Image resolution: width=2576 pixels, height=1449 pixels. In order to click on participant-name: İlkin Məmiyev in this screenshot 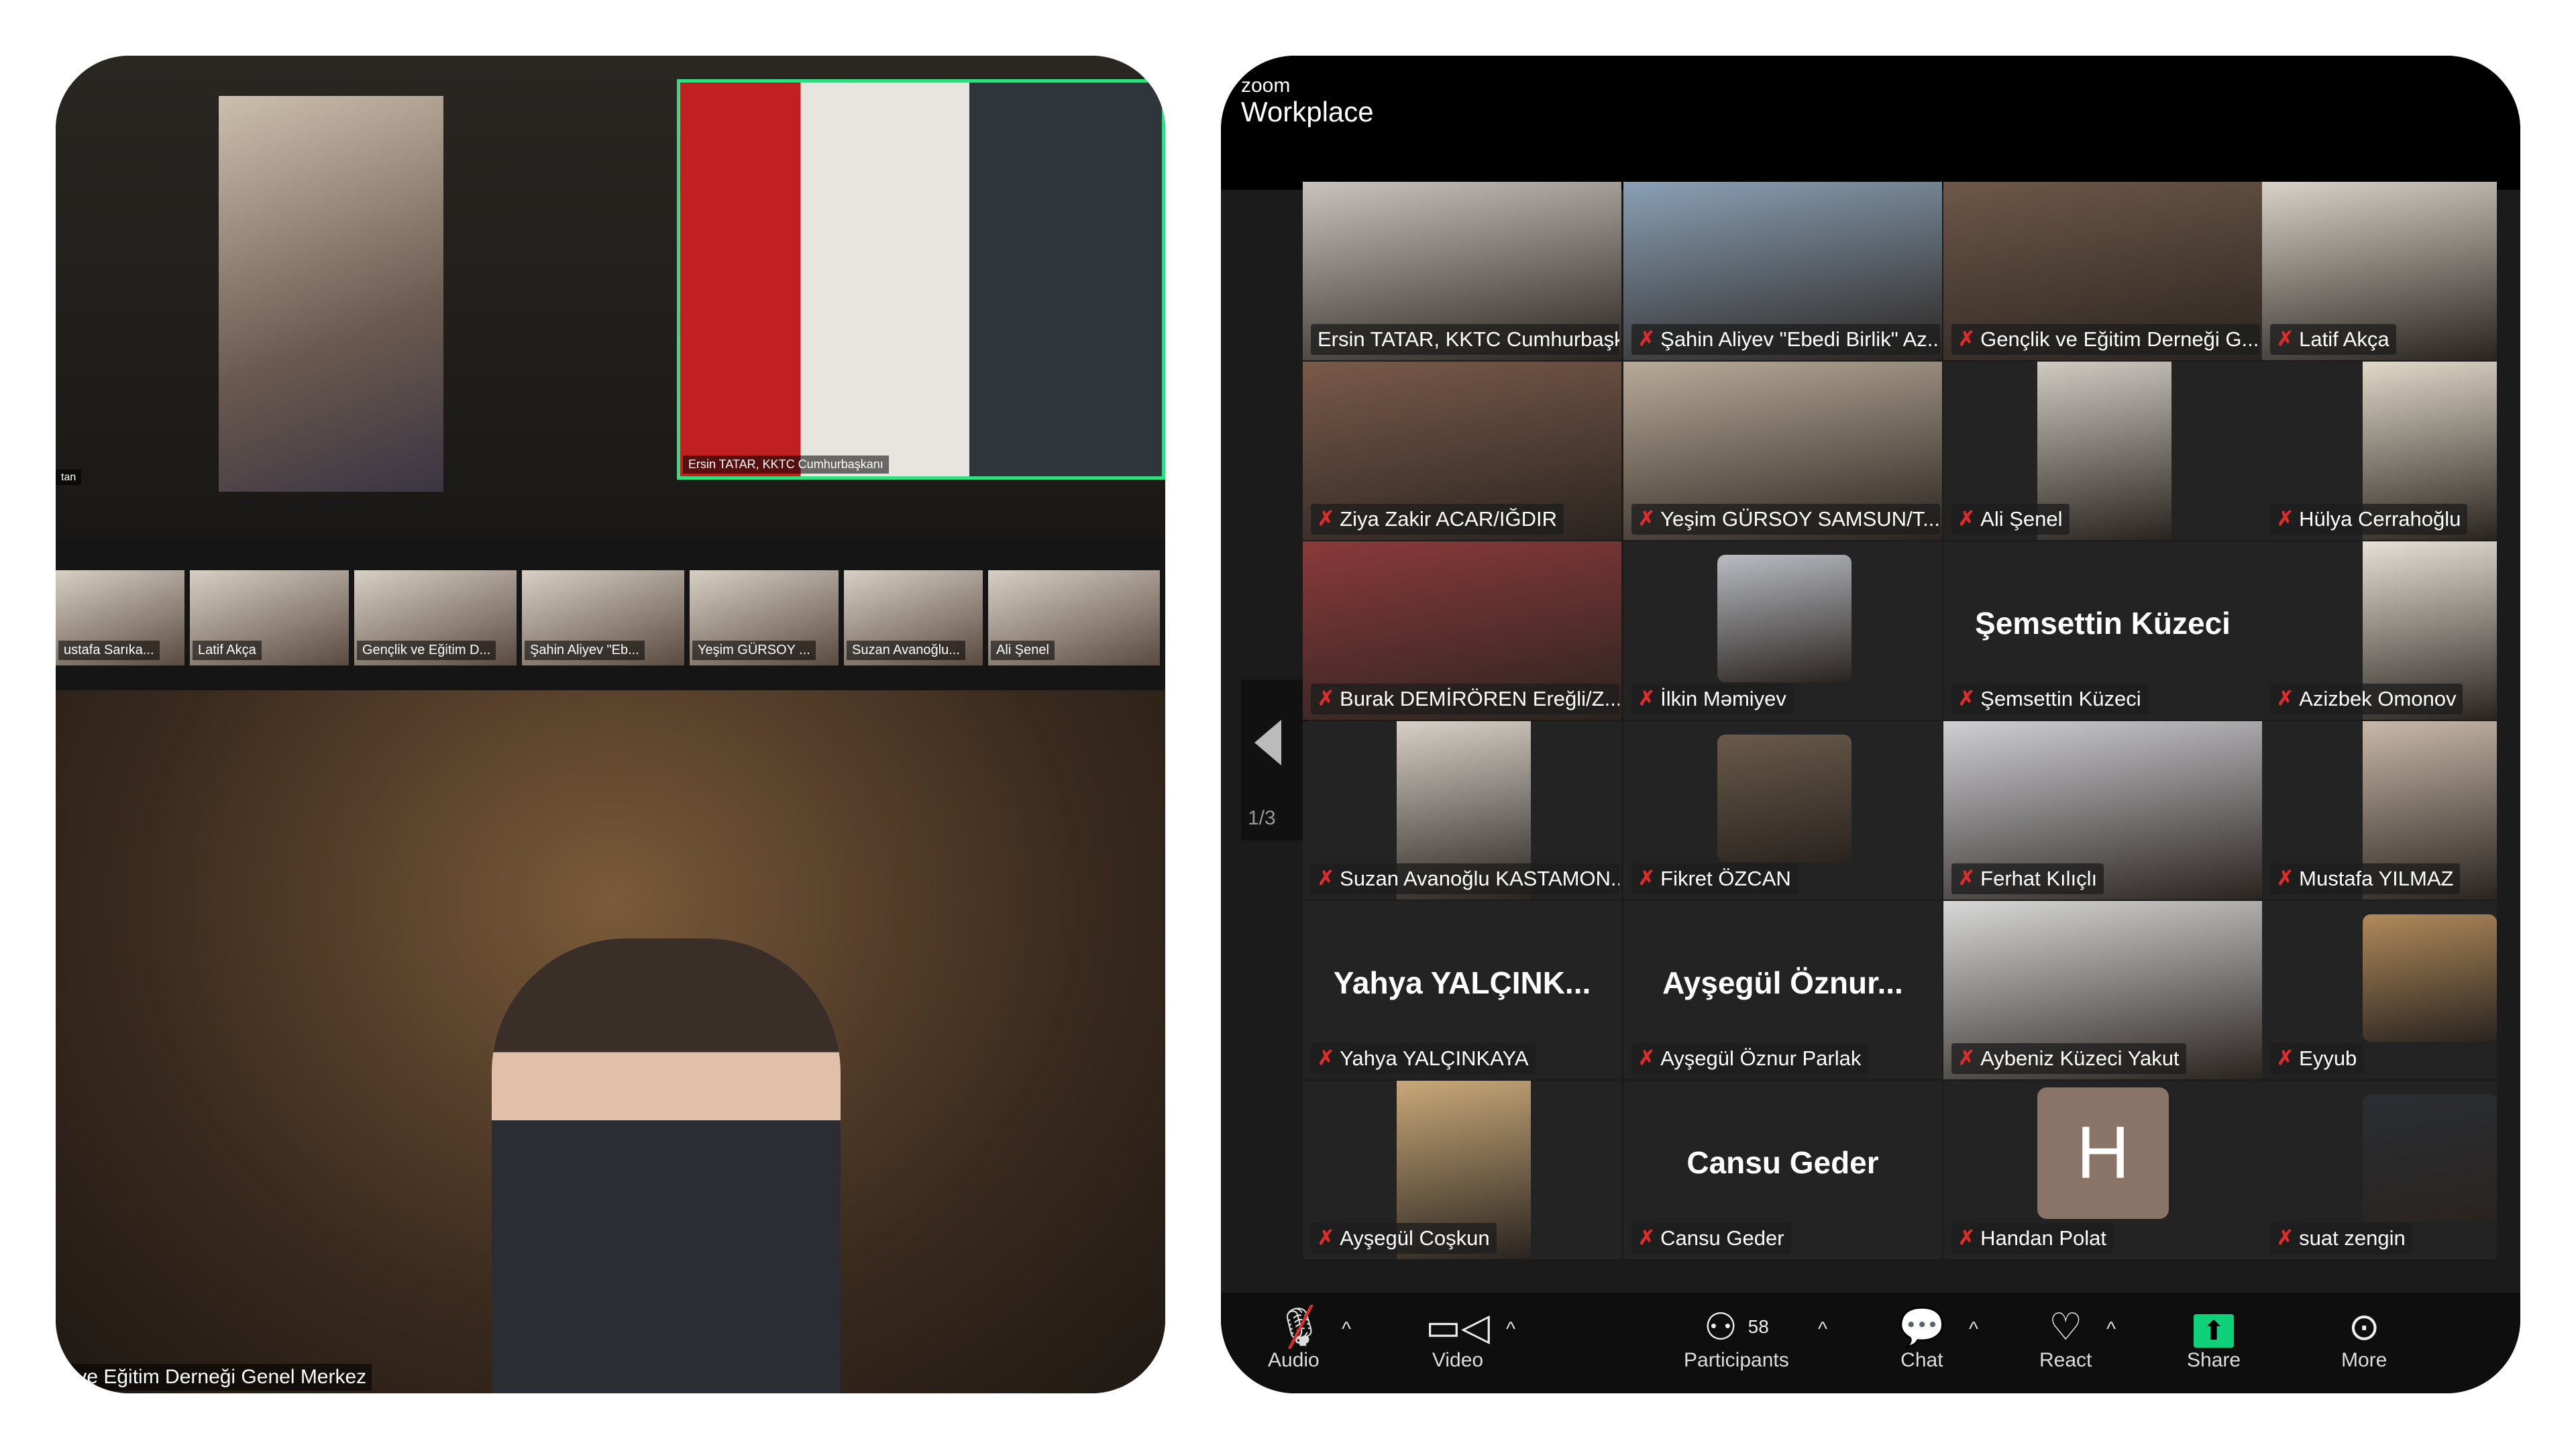, I will do `click(1723, 698)`.